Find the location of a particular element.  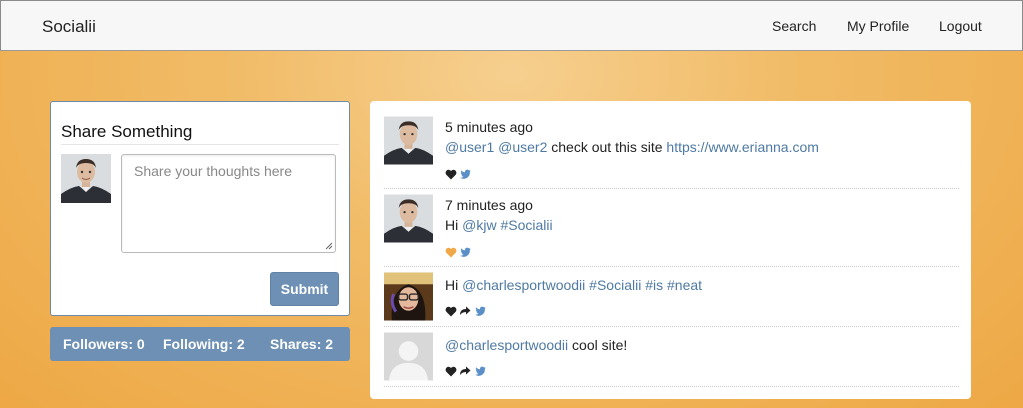

post-timestamp: 5 minutes ago is located at coordinates (489, 127).